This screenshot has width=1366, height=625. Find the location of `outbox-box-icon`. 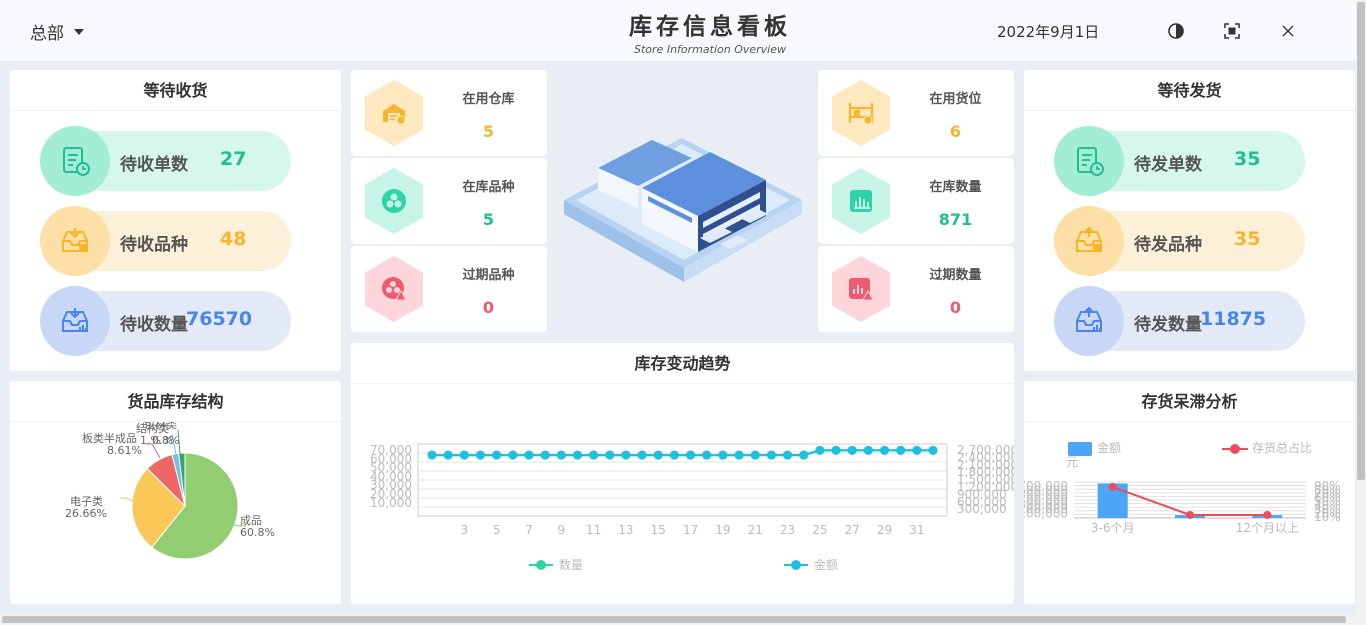

outbox-box-icon is located at coordinates (1089, 241).